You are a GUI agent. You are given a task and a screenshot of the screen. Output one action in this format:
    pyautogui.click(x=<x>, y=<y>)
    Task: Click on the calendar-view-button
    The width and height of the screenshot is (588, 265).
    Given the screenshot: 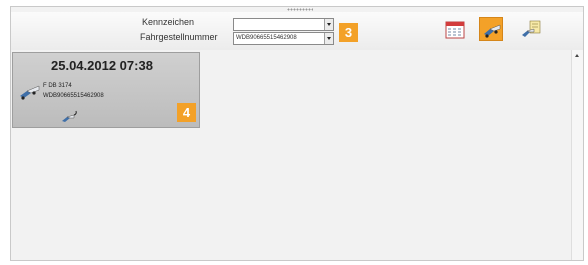 What is the action you would take?
    pyautogui.click(x=455, y=30)
    